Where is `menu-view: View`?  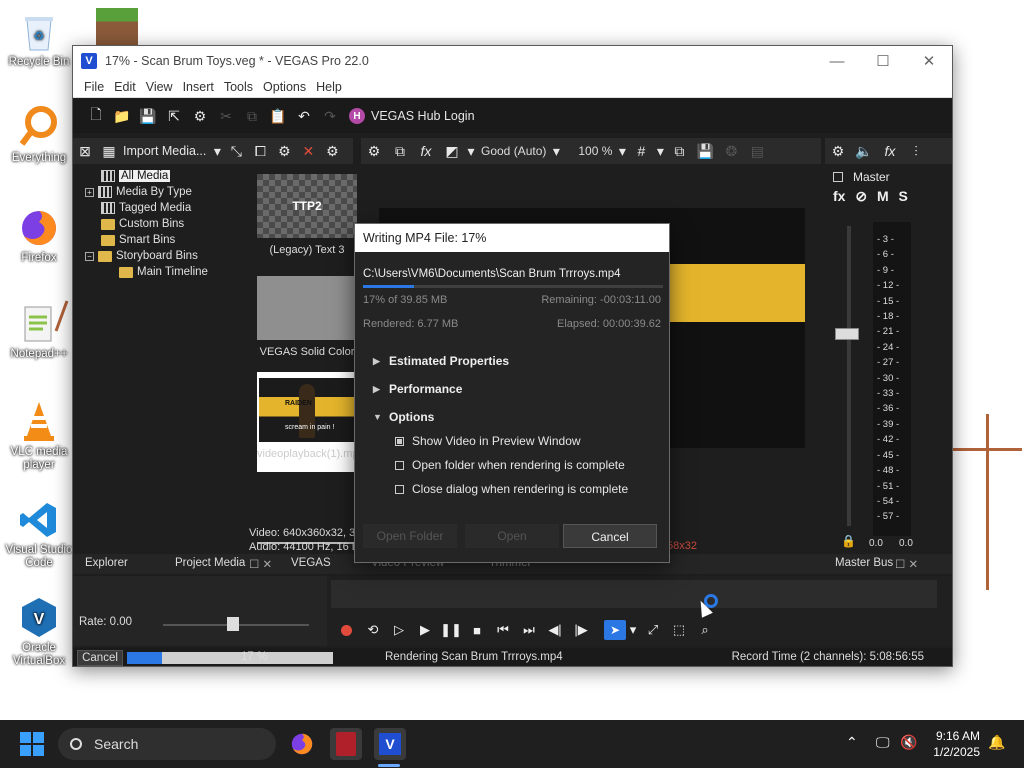
menu-view: View is located at coordinates (159, 87).